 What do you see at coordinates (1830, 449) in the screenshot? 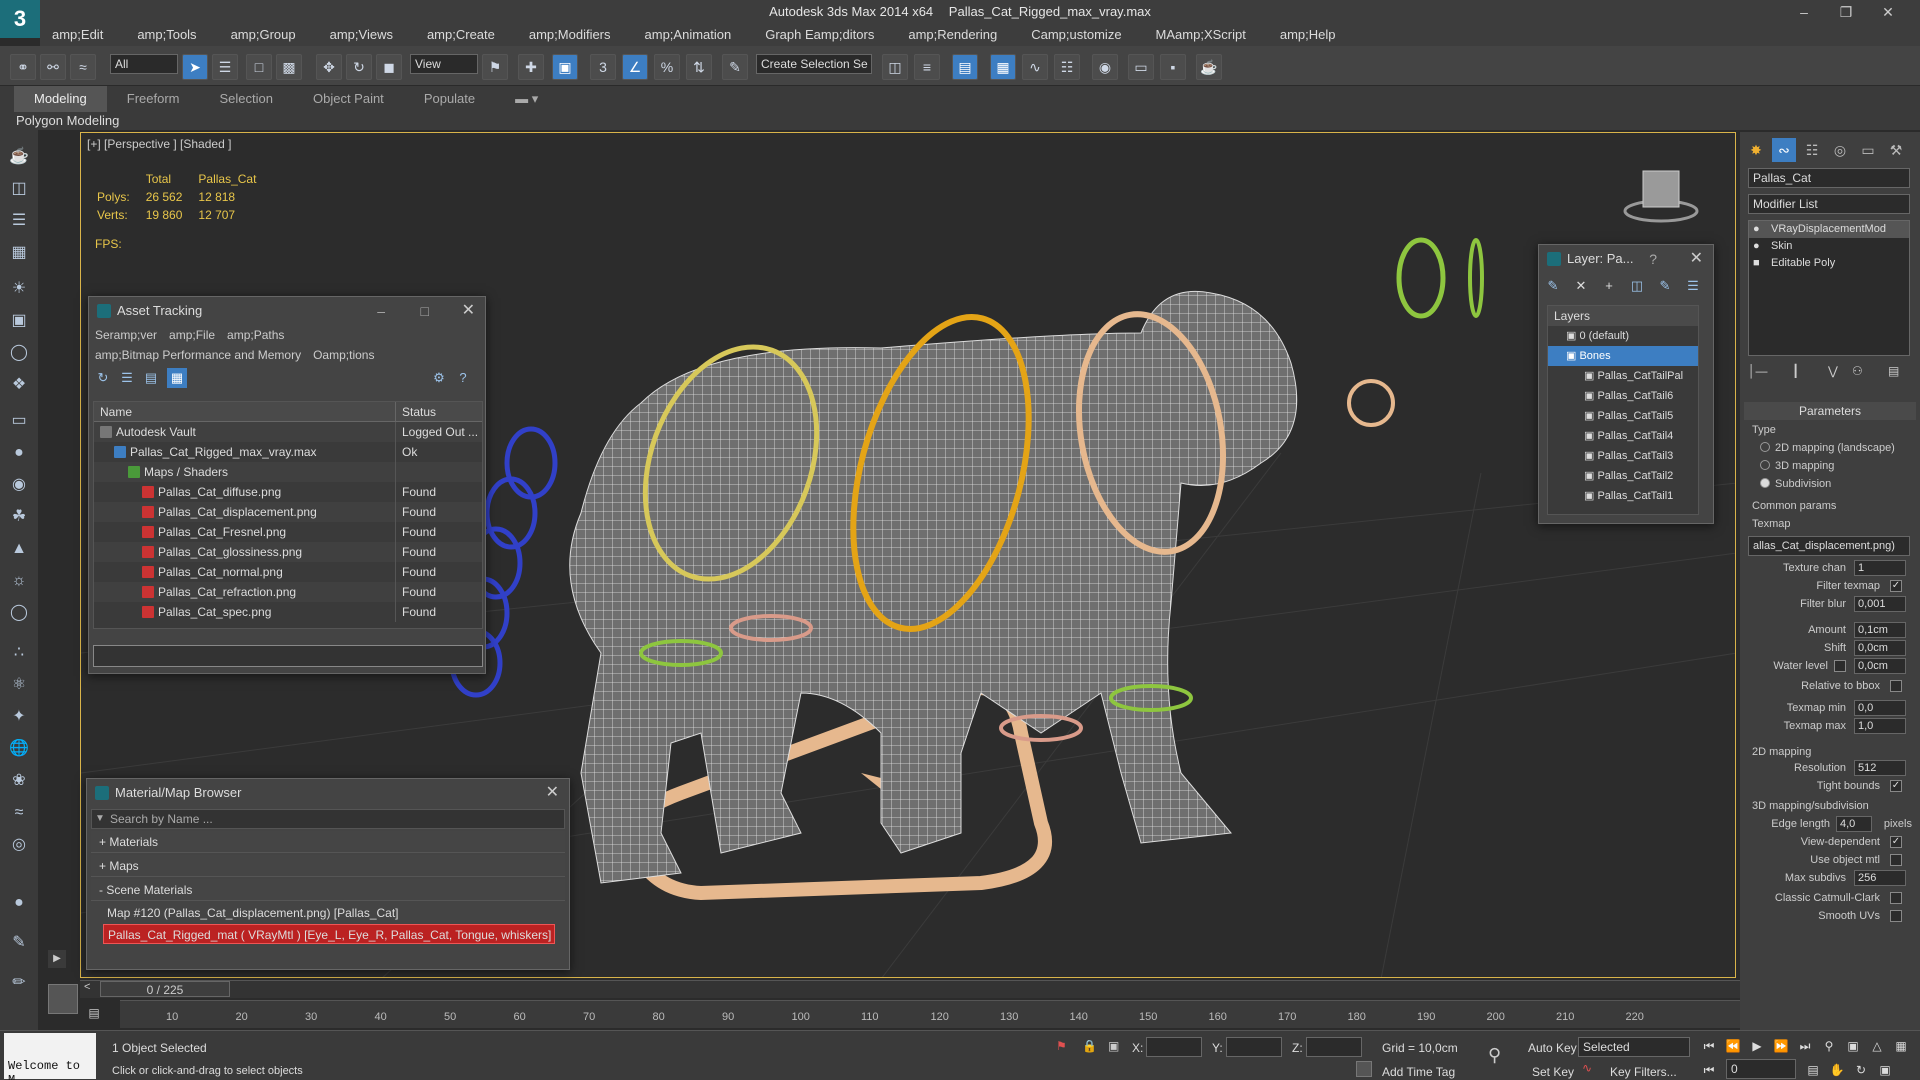
I see `type-2d-option: 2D mapping (landscape)` at bounding box center [1830, 449].